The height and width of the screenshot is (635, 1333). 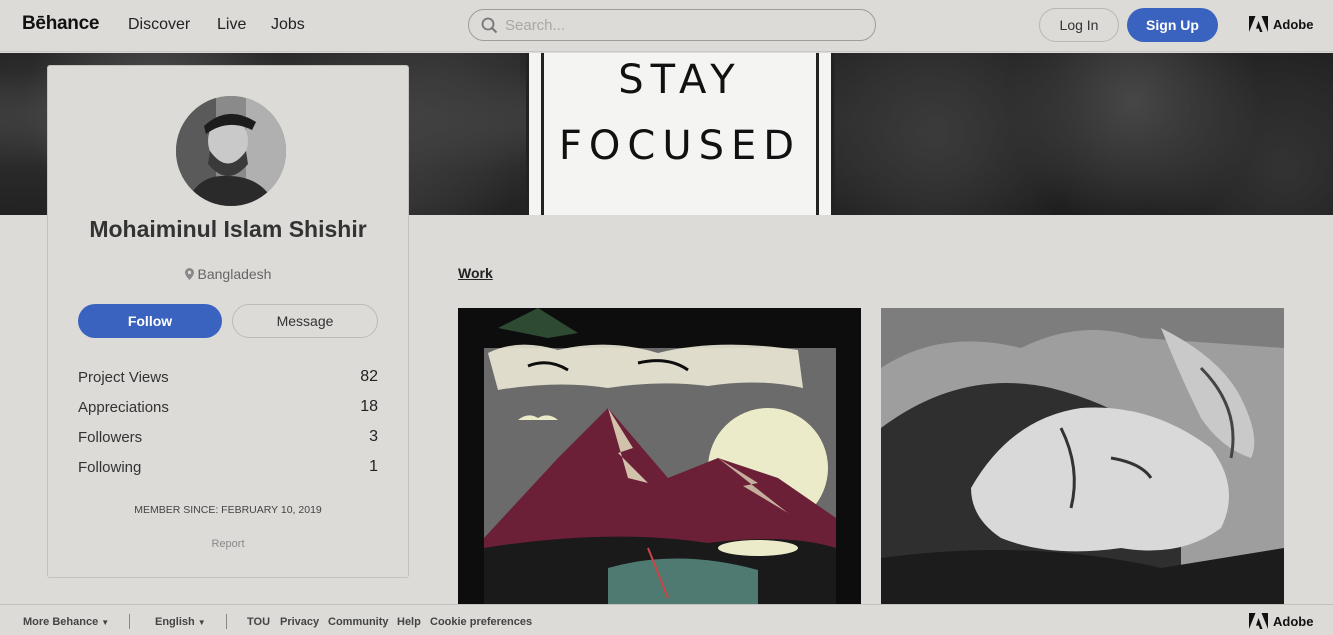 What do you see at coordinates (228, 437) in the screenshot?
I see `stat-followers: Followers 3` at bounding box center [228, 437].